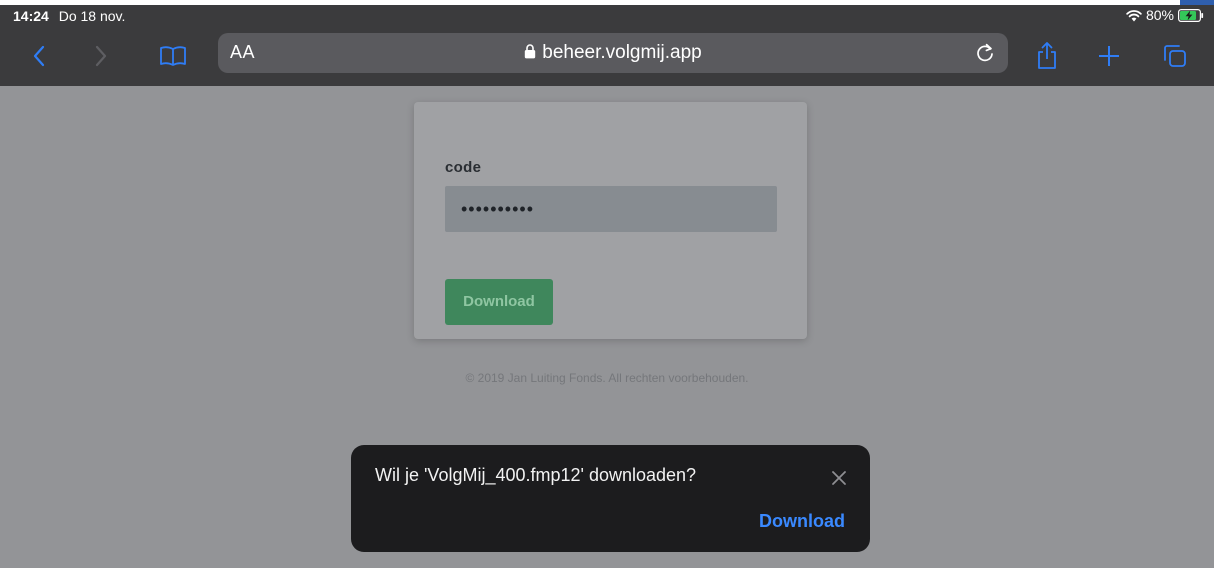  I want to click on status-bar: 14:24 Do 18 nov. 80%, so click(607, 16).